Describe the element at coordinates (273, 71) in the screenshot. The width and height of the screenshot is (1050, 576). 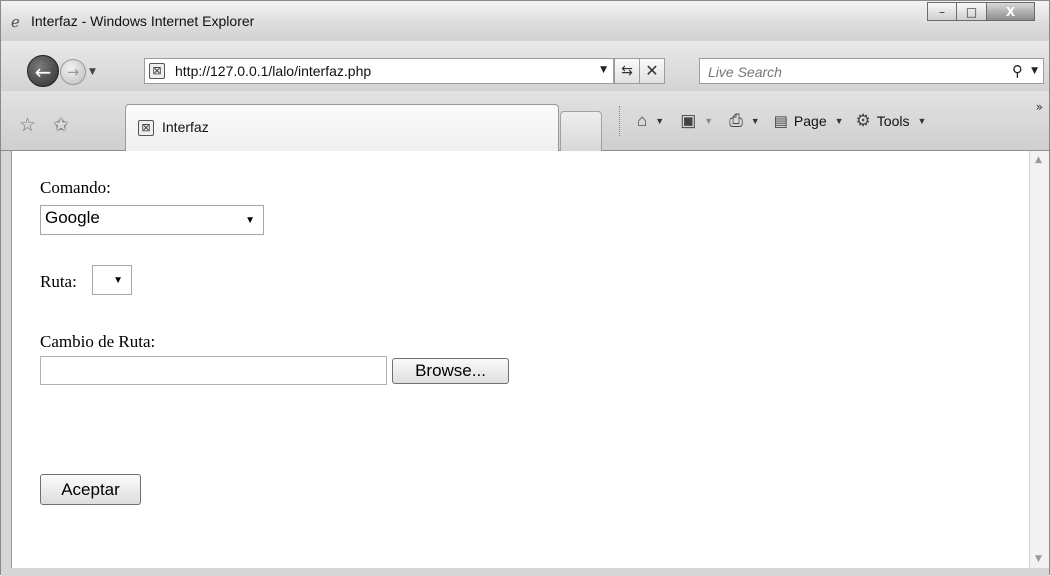
I see `address-url: http://127.0.0.1/lalo/interfaz.php` at that location.